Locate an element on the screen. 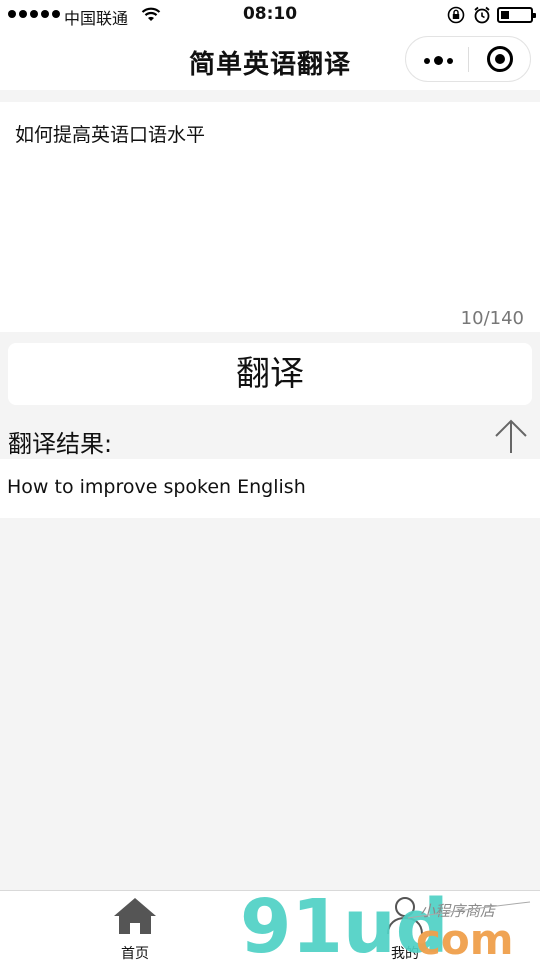 This screenshot has height=960, width=540. close-button is located at coordinates (500, 59).